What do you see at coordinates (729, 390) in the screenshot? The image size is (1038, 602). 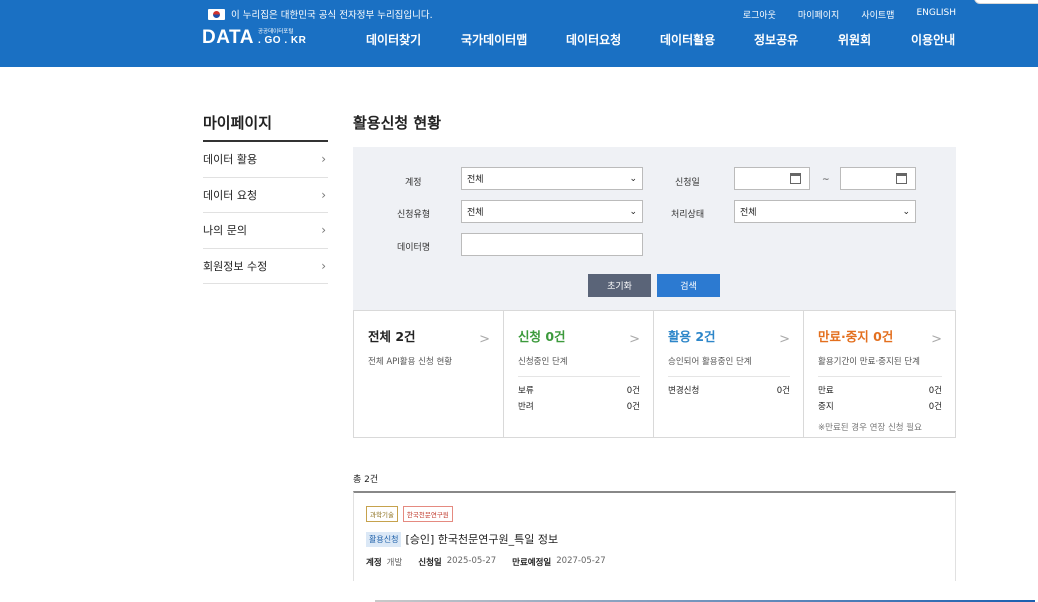 I see `stat-row: 변경신청 0건` at bounding box center [729, 390].